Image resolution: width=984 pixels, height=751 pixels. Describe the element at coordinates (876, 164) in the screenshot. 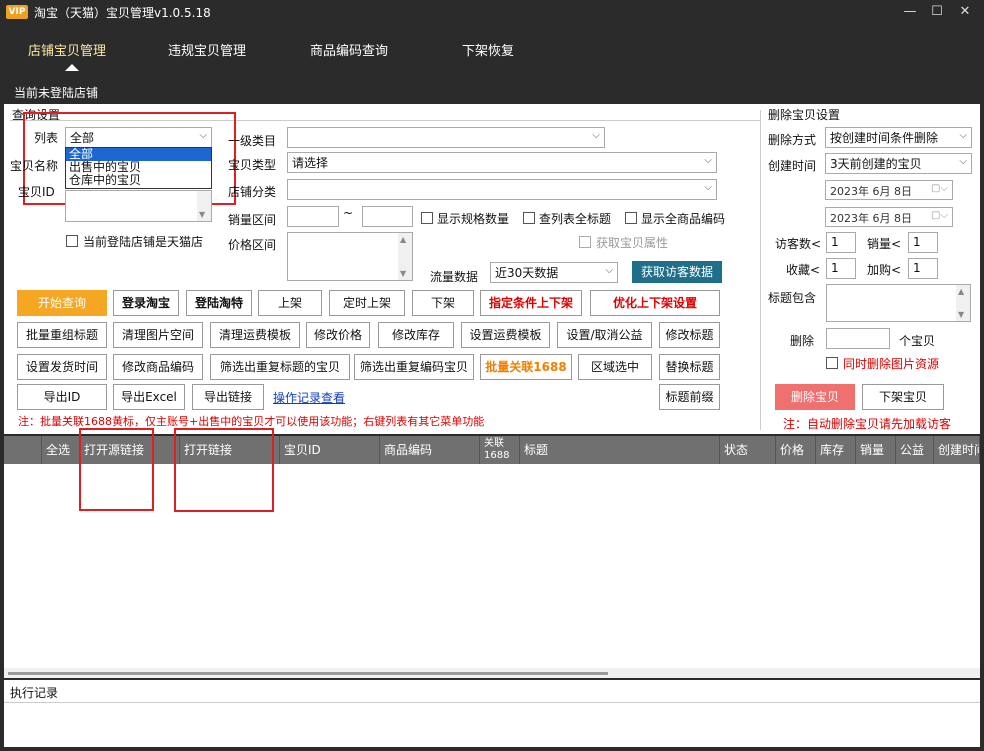

I see `create-time-value: 3天前创建的宝贝` at that location.